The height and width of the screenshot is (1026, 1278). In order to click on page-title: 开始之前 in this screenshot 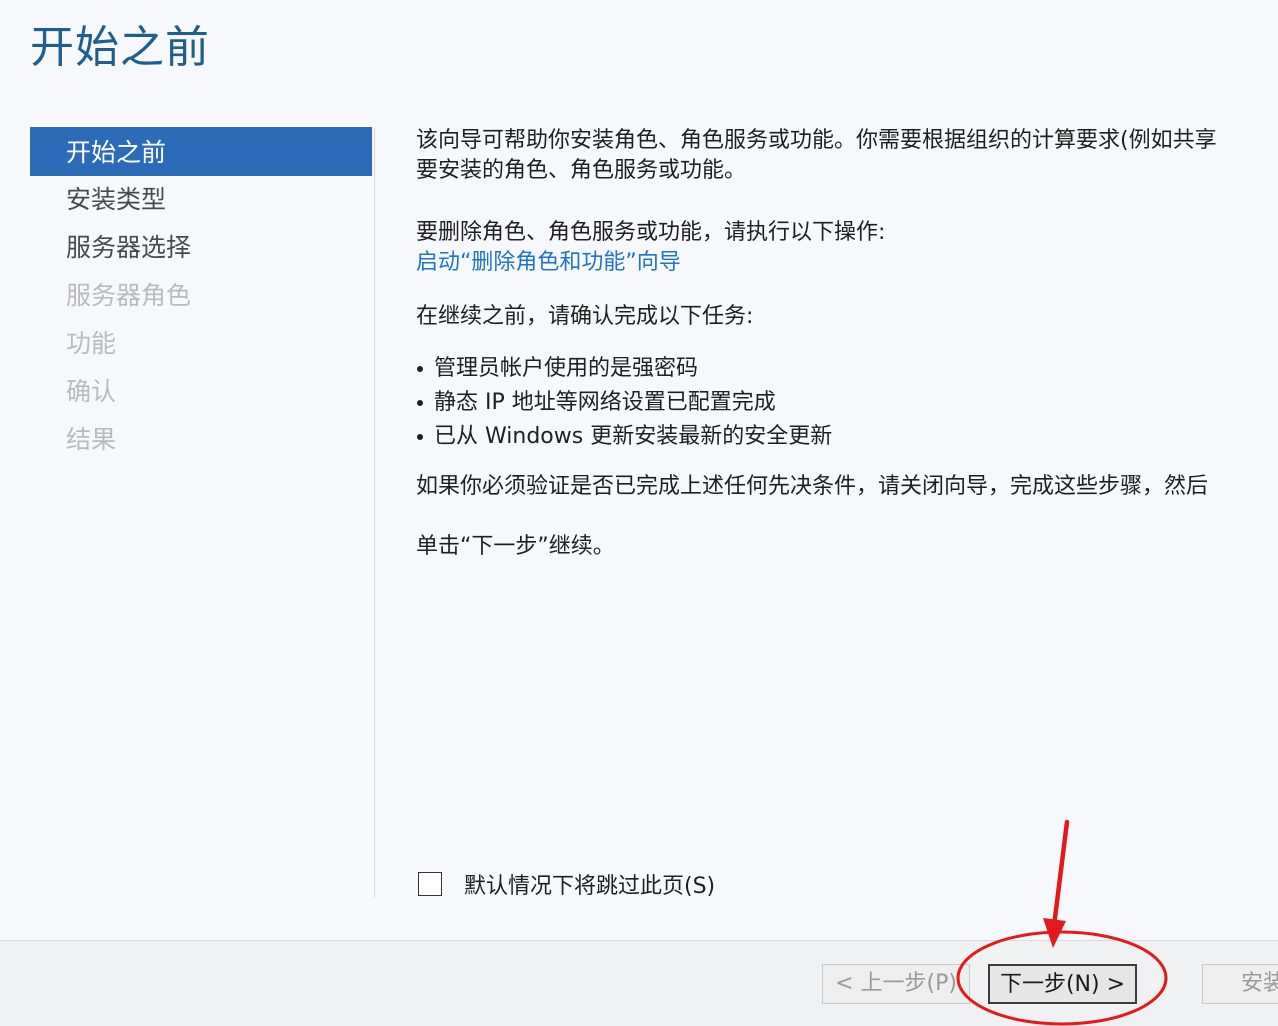, I will do `click(120, 47)`.